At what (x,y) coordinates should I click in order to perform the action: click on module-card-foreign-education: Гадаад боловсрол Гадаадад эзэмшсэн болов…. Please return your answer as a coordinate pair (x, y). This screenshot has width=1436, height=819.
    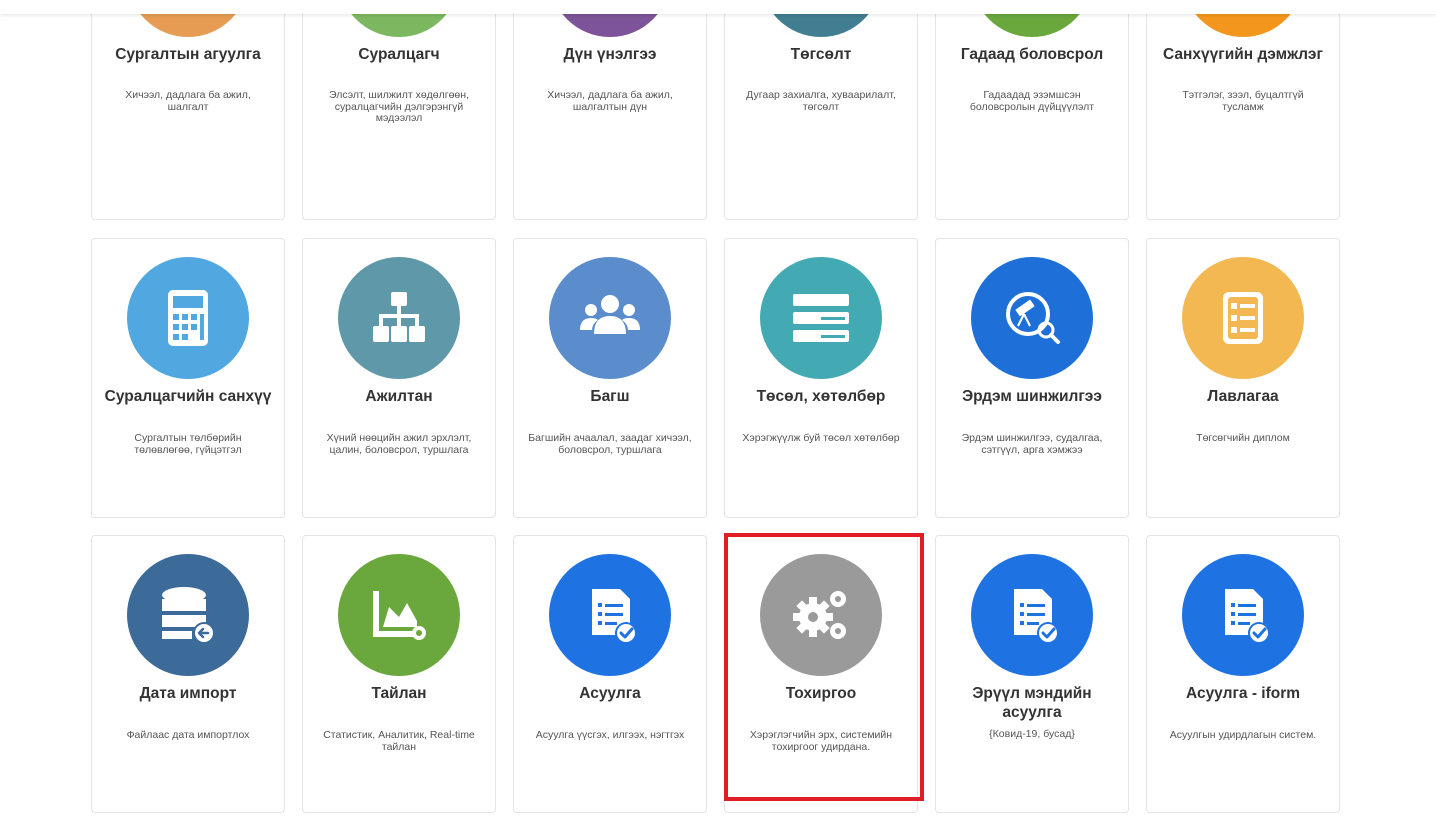
    Looking at the image, I should click on (1032, 110).